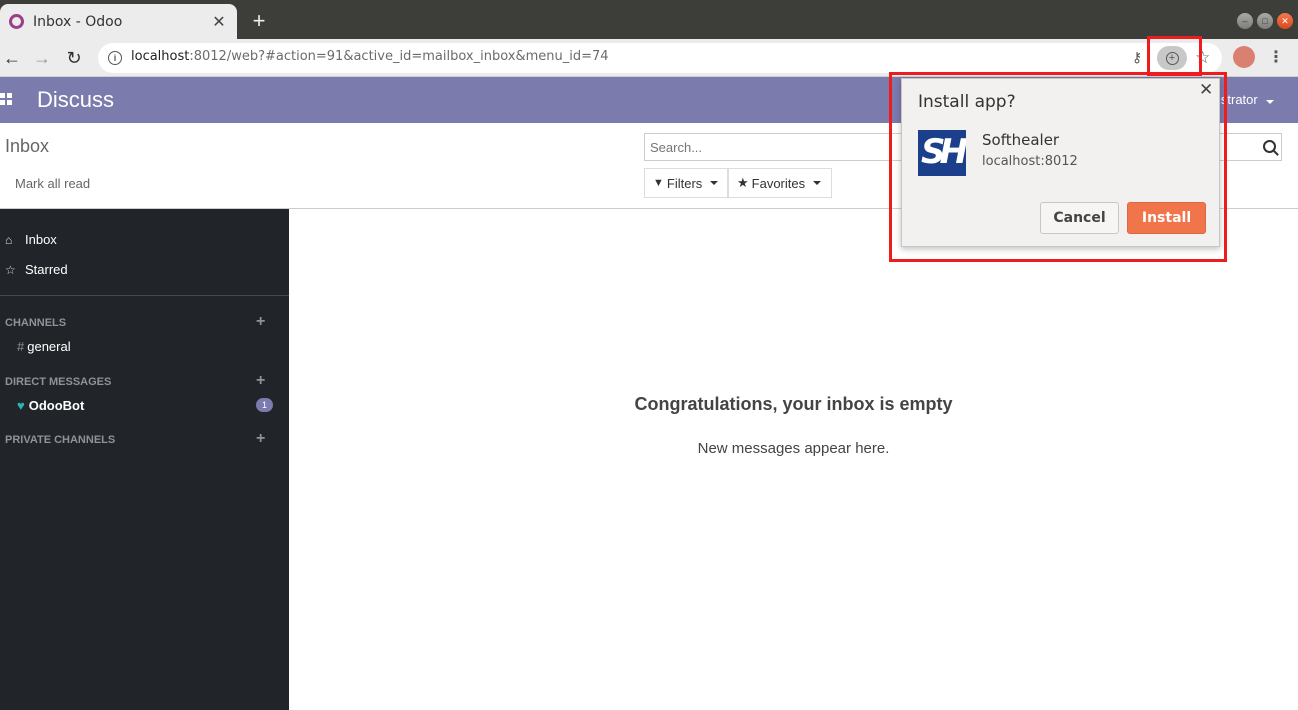 The height and width of the screenshot is (710, 1298). Describe the element at coordinates (60, 440) in the screenshot. I see `private-channels-header: PRIVATE CHANNELS` at that location.